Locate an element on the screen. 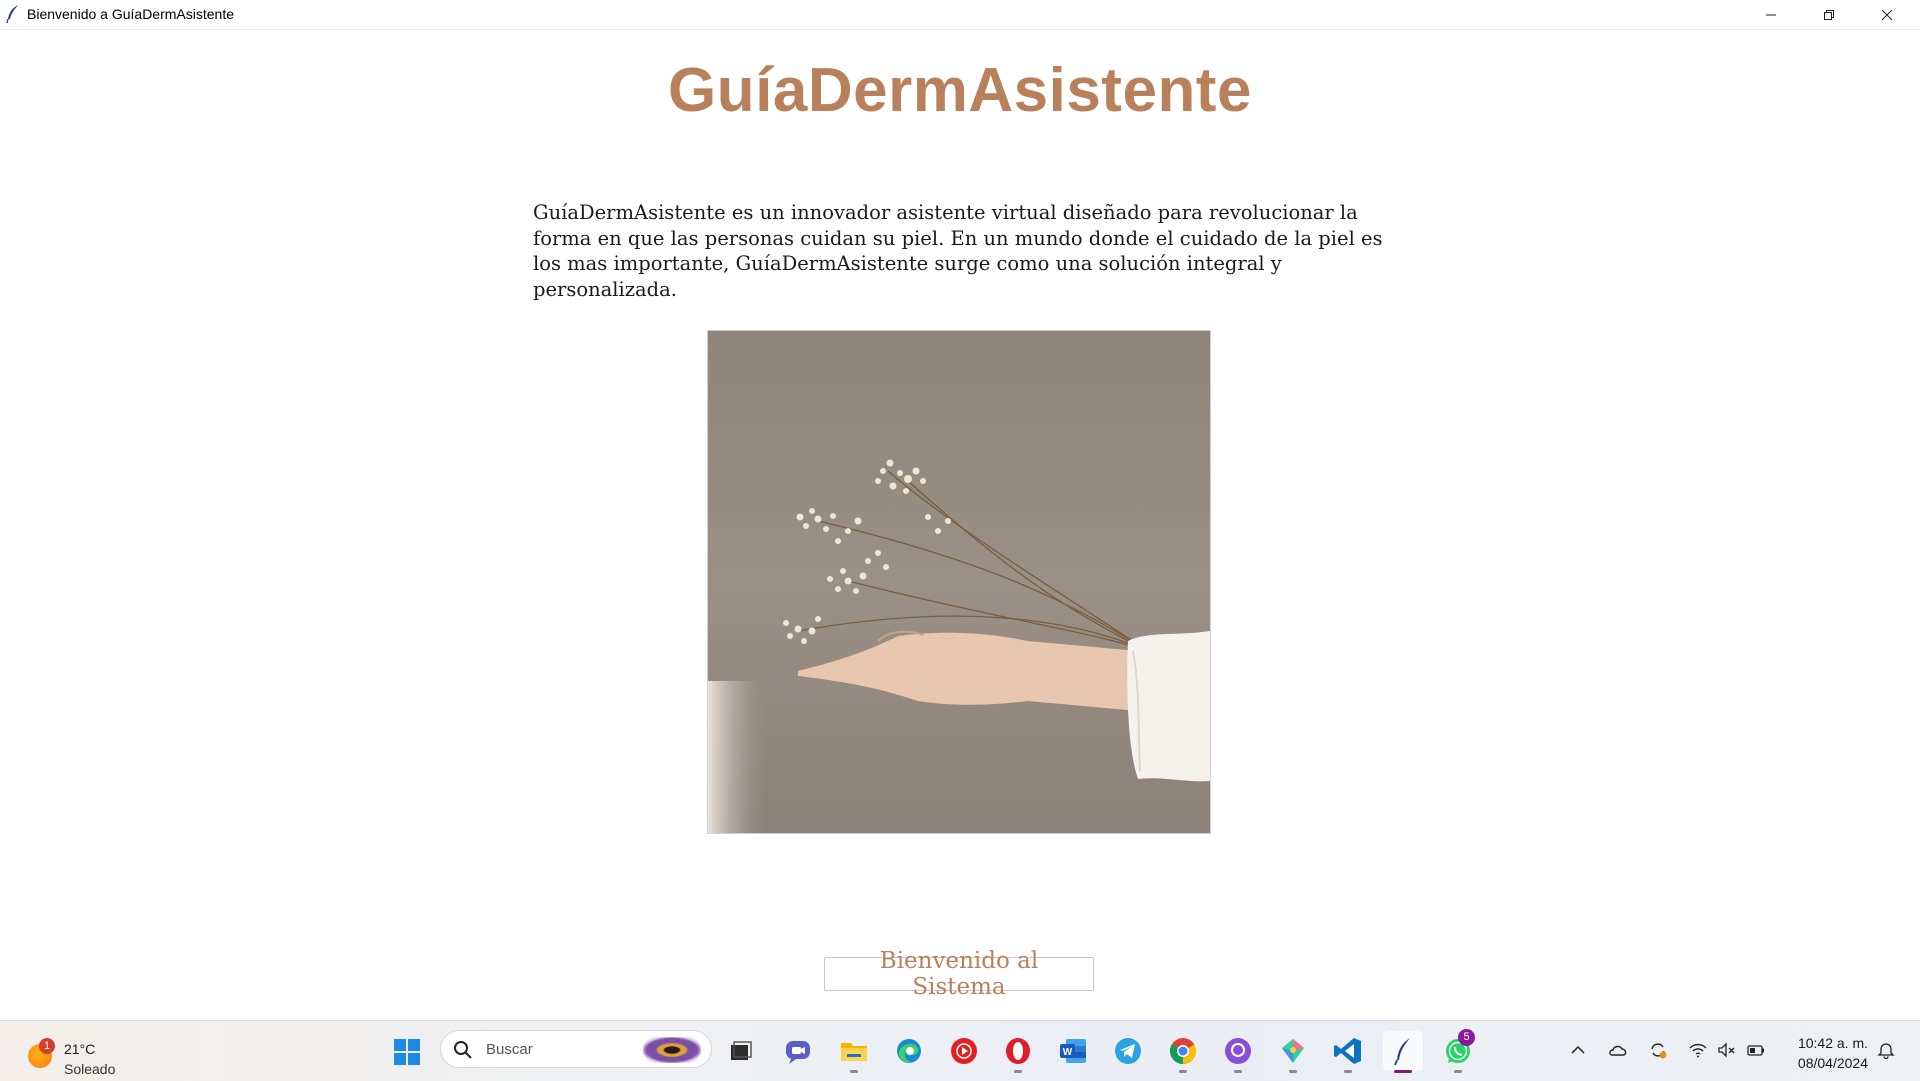 This screenshot has width=1920, height=1081. chrome-icon is located at coordinates (1183, 1051).